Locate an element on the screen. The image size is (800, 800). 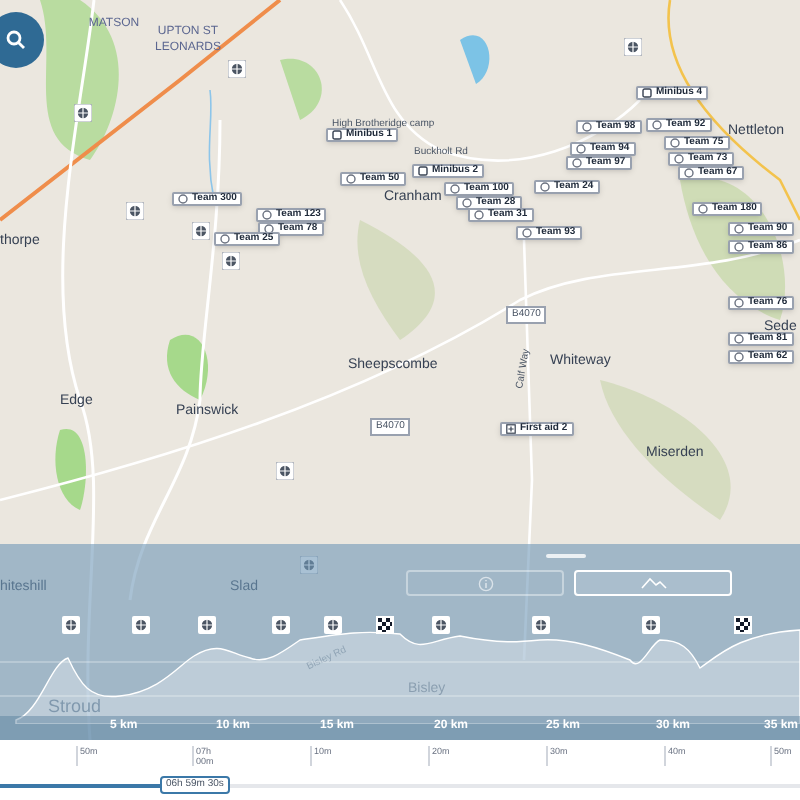
town-label: Stroud is located at coordinates (75, 707).